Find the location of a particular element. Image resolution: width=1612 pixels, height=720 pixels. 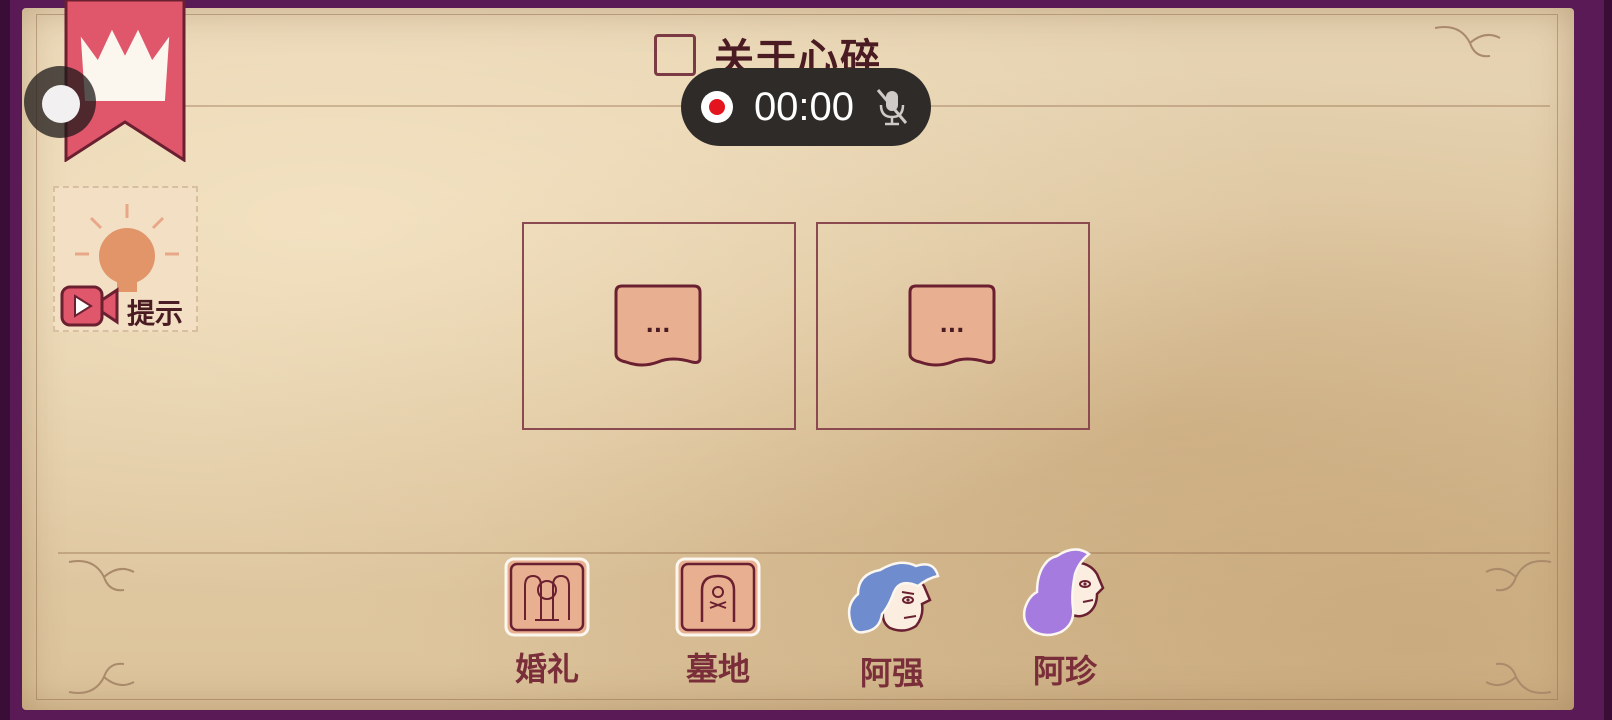

footer-divider is located at coordinates (804, 553).